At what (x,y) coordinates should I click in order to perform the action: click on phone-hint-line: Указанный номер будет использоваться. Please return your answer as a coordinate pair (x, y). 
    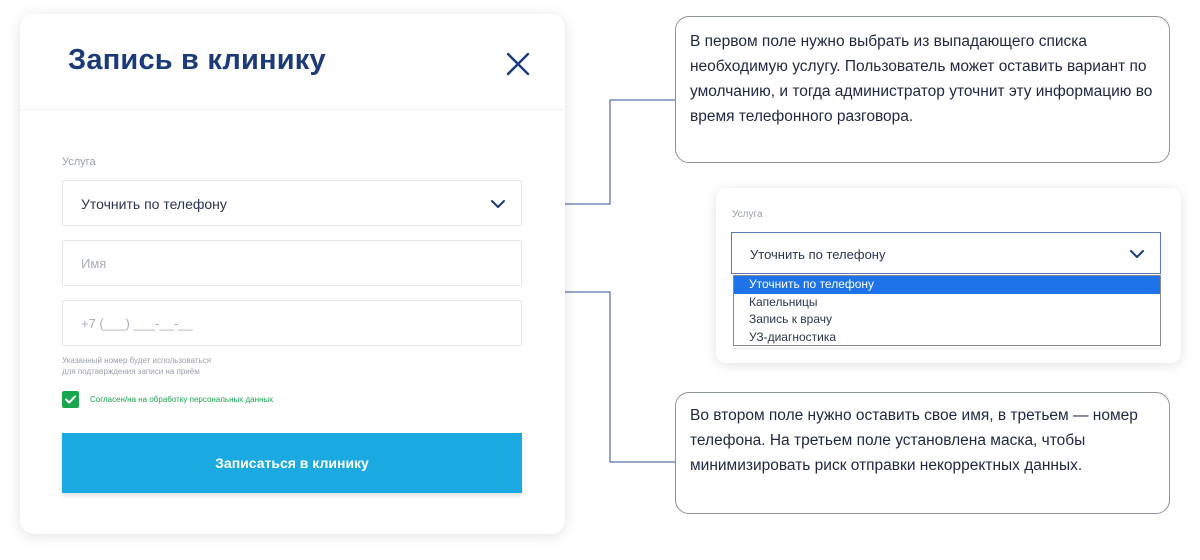
    Looking at the image, I should click on (137, 360).